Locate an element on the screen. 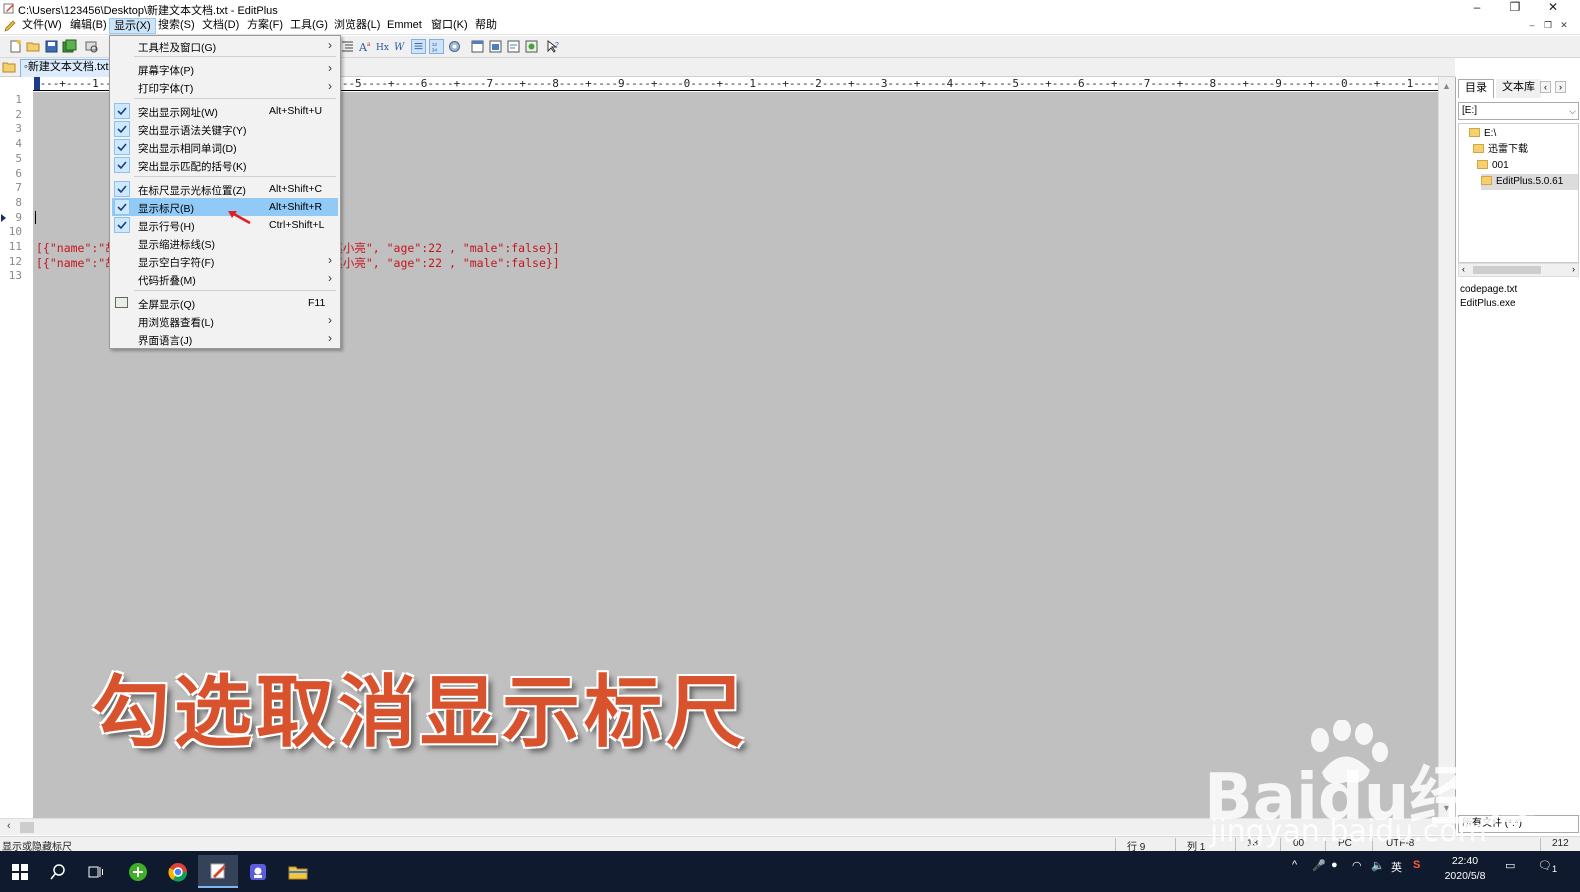  tab-directory: 目录 is located at coordinates (1476, 88).